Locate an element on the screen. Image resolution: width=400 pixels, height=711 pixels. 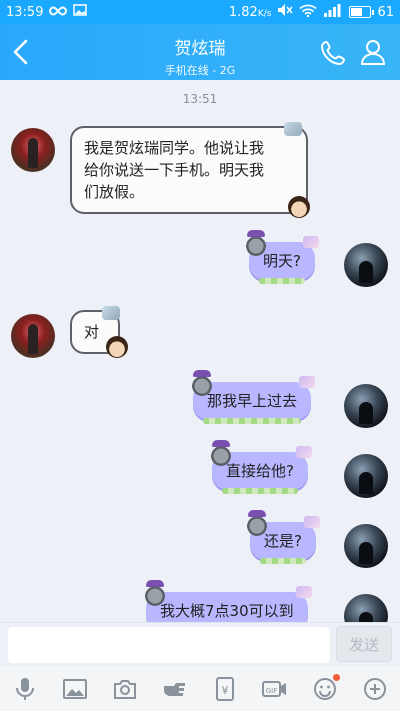
message-input is located at coordinates (169, 645).